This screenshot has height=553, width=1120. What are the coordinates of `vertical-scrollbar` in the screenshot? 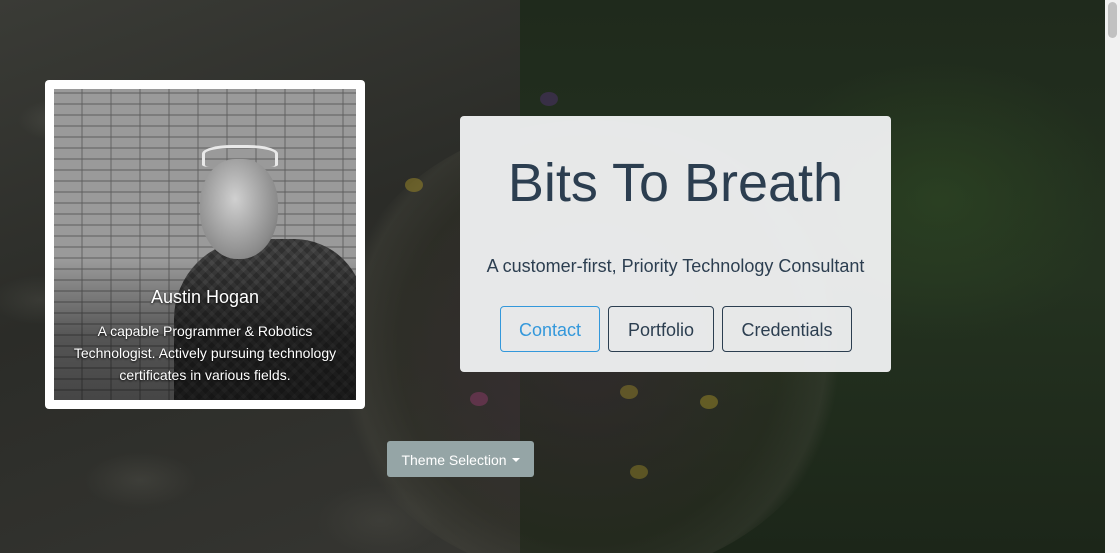 It's located at (1112, 276).